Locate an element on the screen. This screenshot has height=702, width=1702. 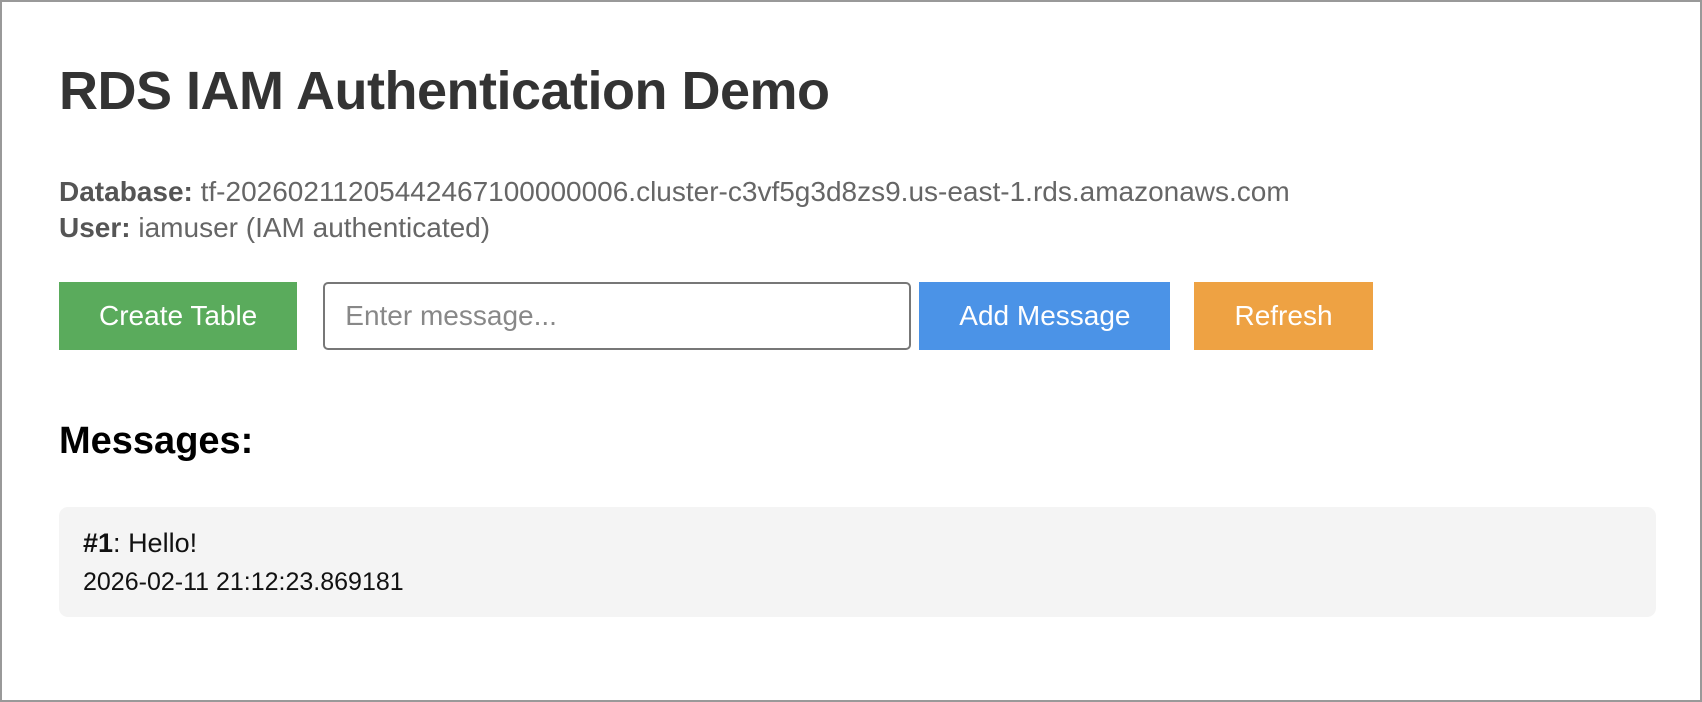
user-value: iamuser (IAM authenticated) is located at coordinates (310, 227).